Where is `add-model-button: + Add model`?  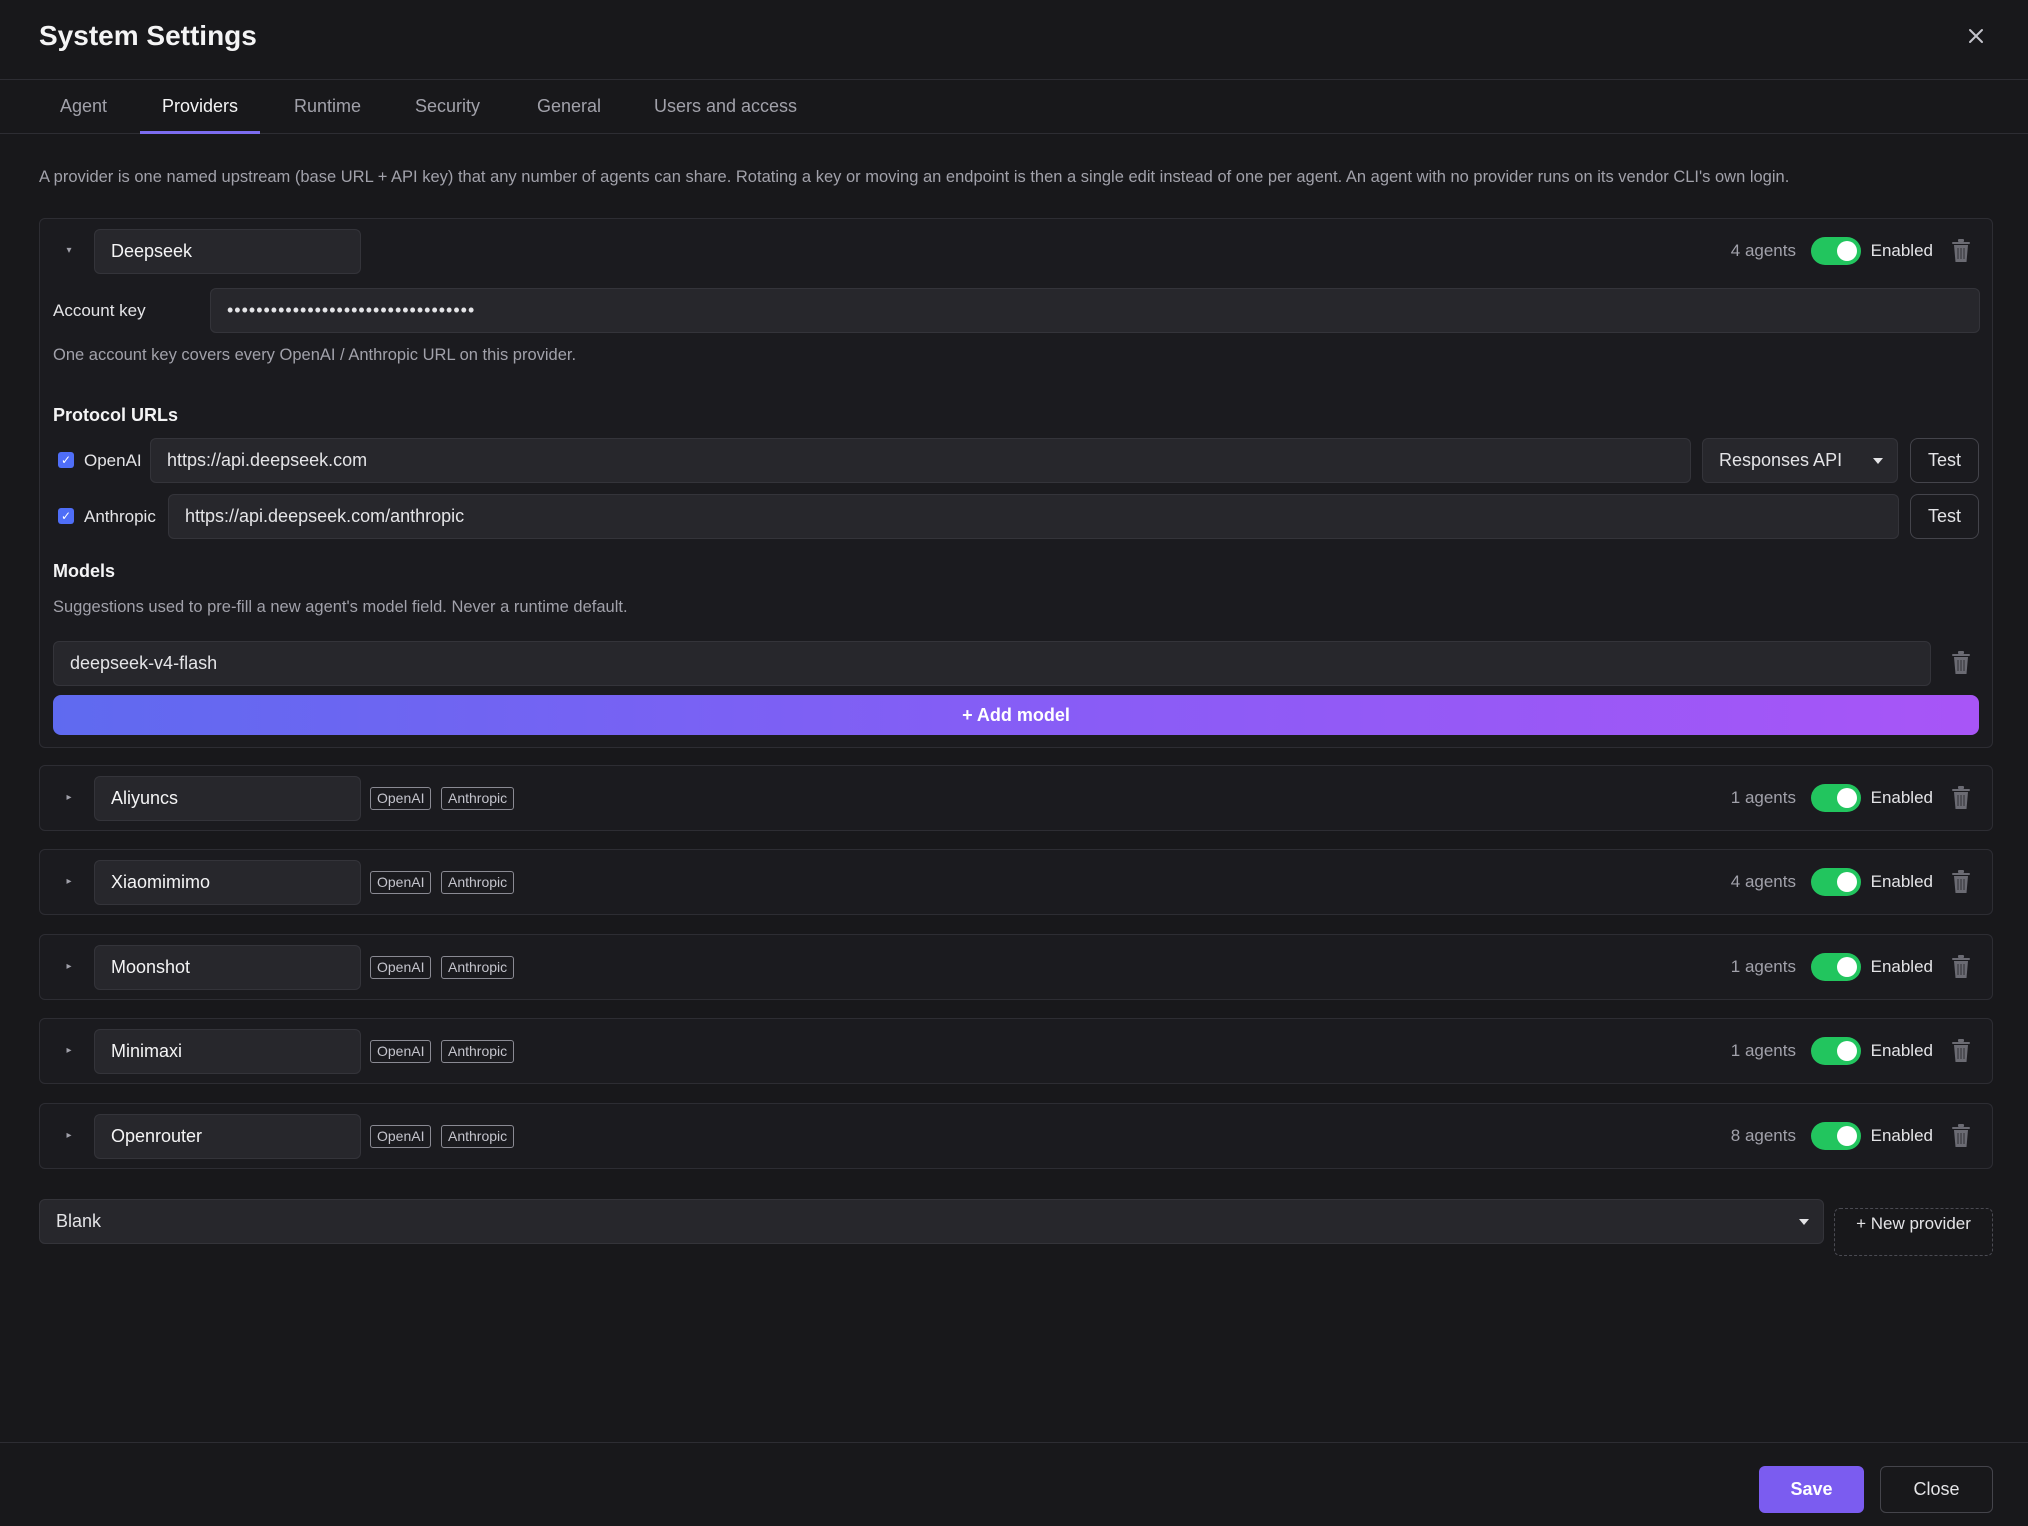 add-model-button: + Add model is located at coordinates (1016, 715).